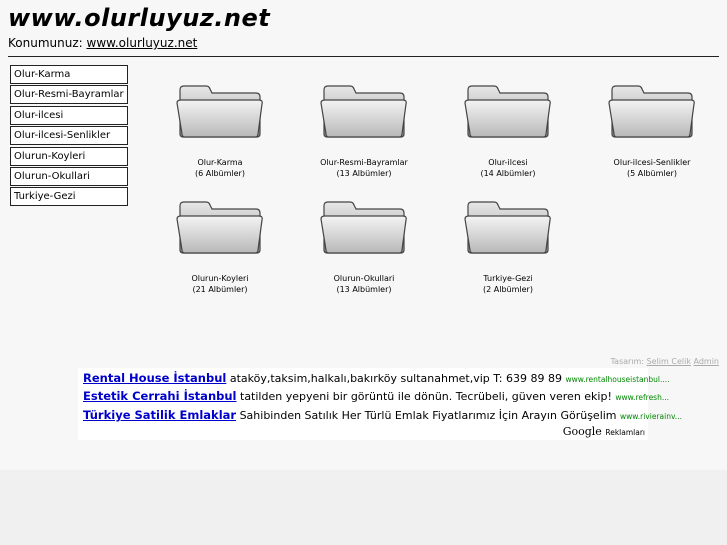  Describe the element at coordinates (154, 378) in the screenshot. I see `ad-title: Rental House İstanbul` at that location.